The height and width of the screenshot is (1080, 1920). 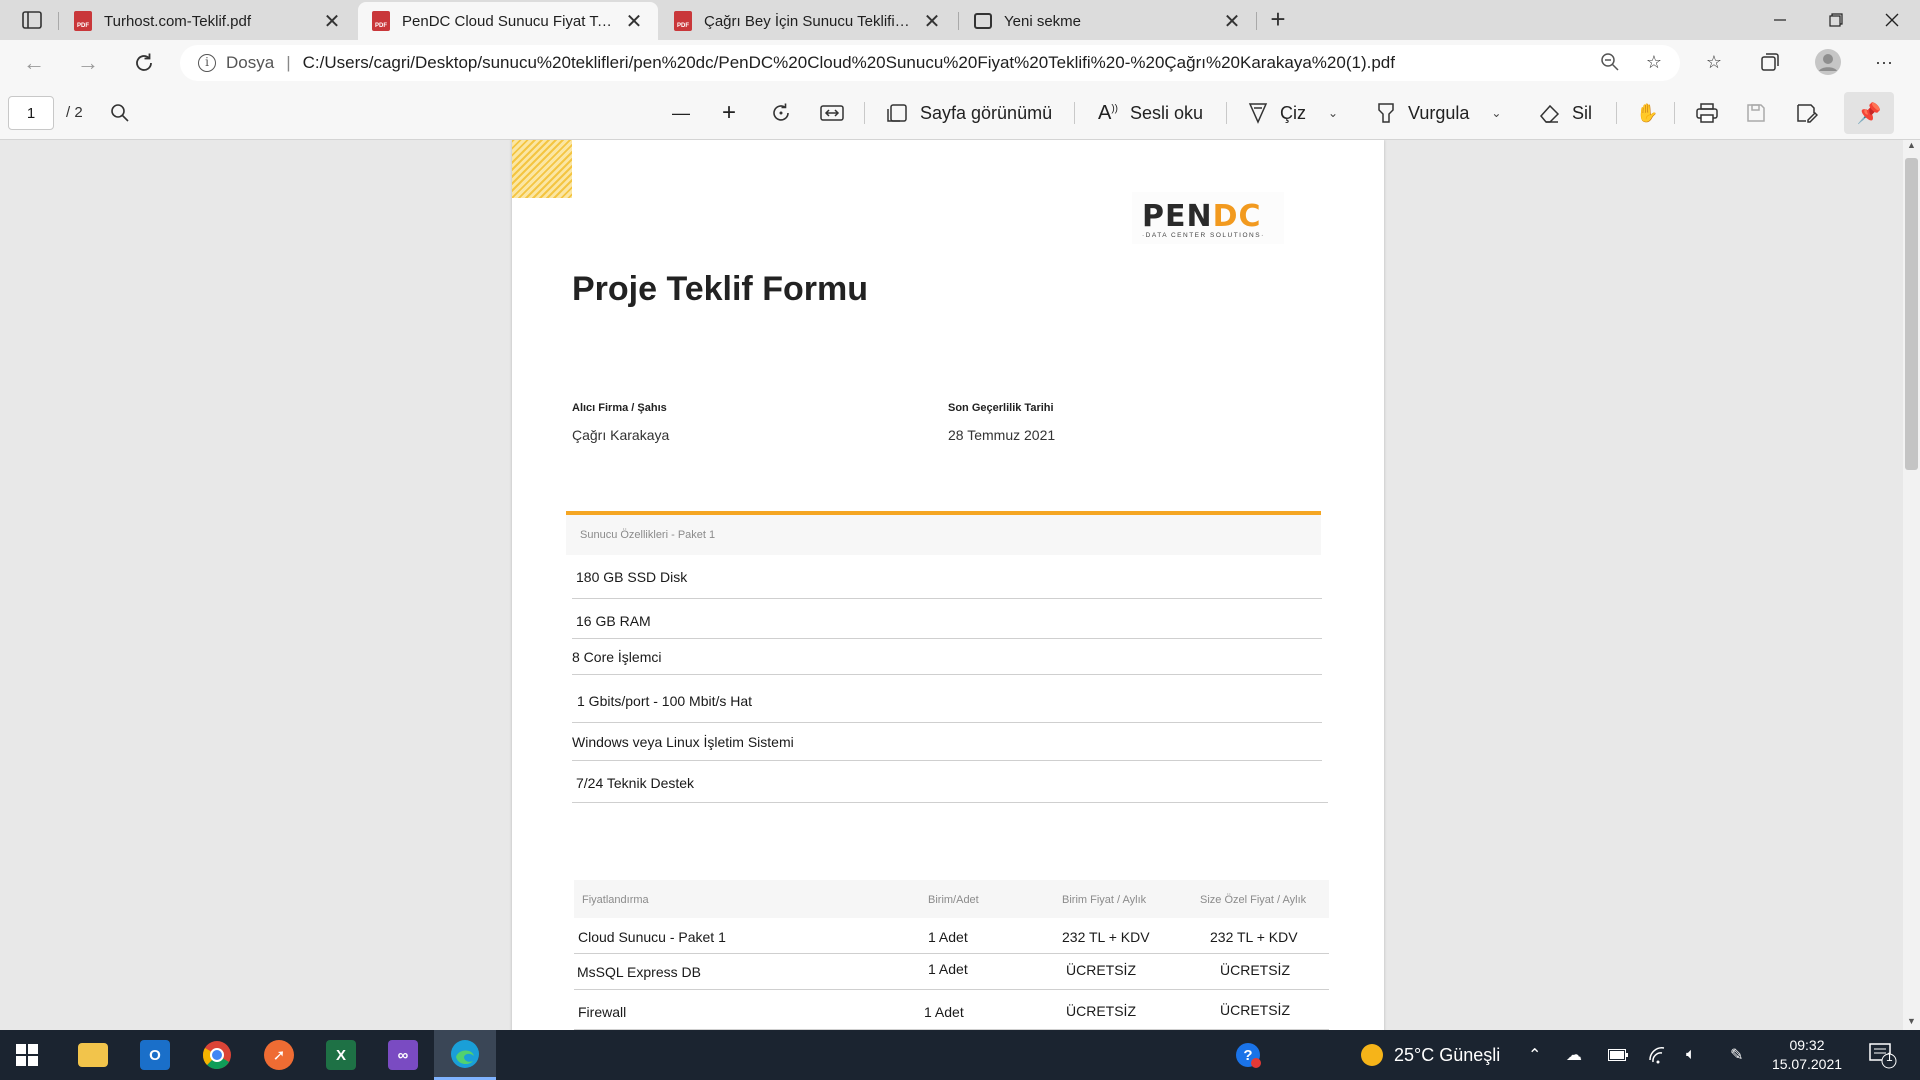 I want to click on touch-mode-button: ✋, so click(x=1647, y=113).